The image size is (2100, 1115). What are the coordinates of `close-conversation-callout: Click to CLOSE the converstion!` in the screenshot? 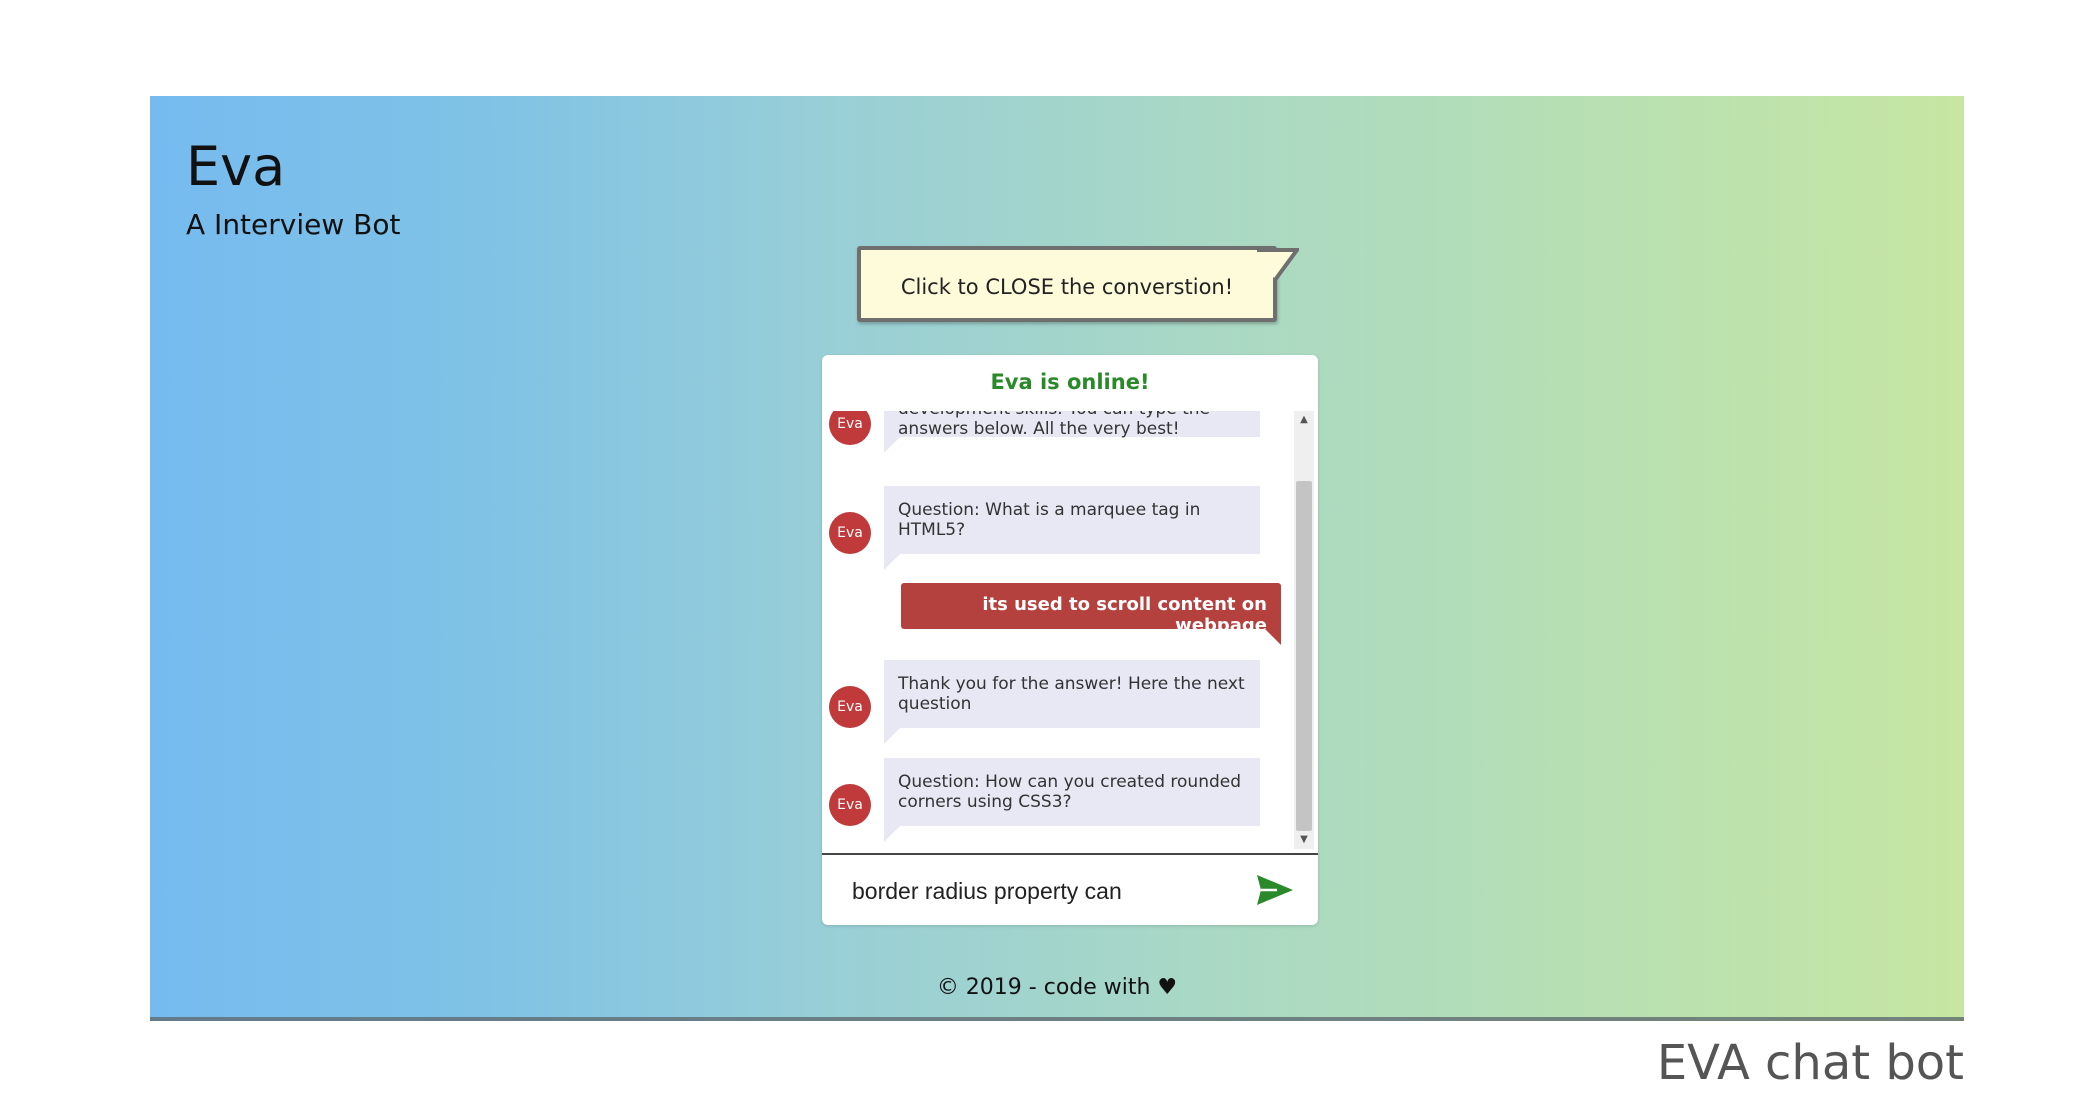 It's located at (1078, 284).